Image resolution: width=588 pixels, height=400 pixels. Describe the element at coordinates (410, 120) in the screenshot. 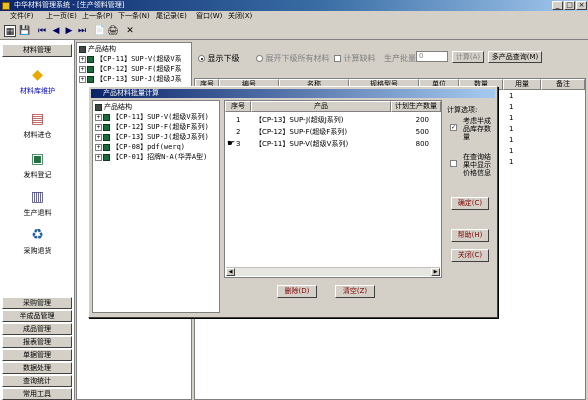

I see `qty-cell: 200` at that location.